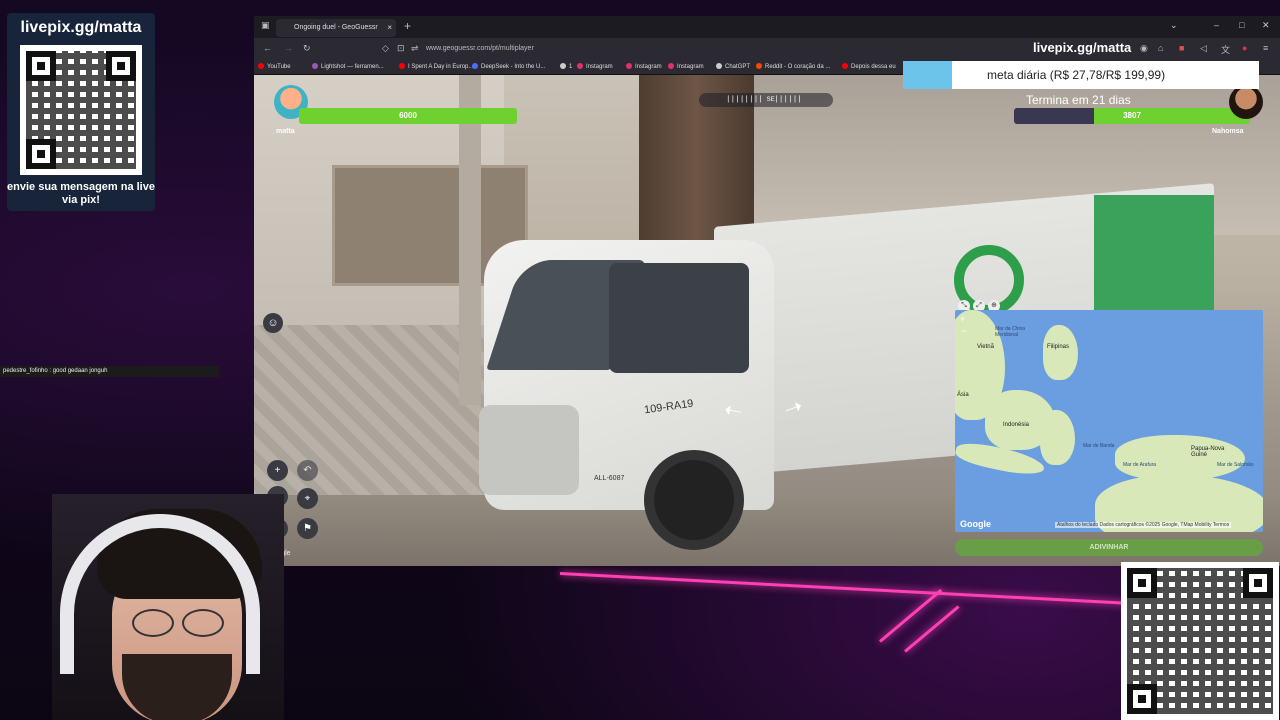  What do you see at coordinates (265, 25) in the screenshot?
I see `tab-list-icon: ▣` at bounding box center [265, 25].